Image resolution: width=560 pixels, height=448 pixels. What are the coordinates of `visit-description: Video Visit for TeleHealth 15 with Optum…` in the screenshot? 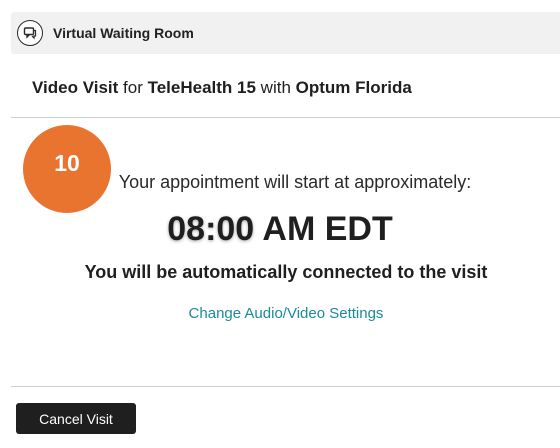 It's located at (222, 88).